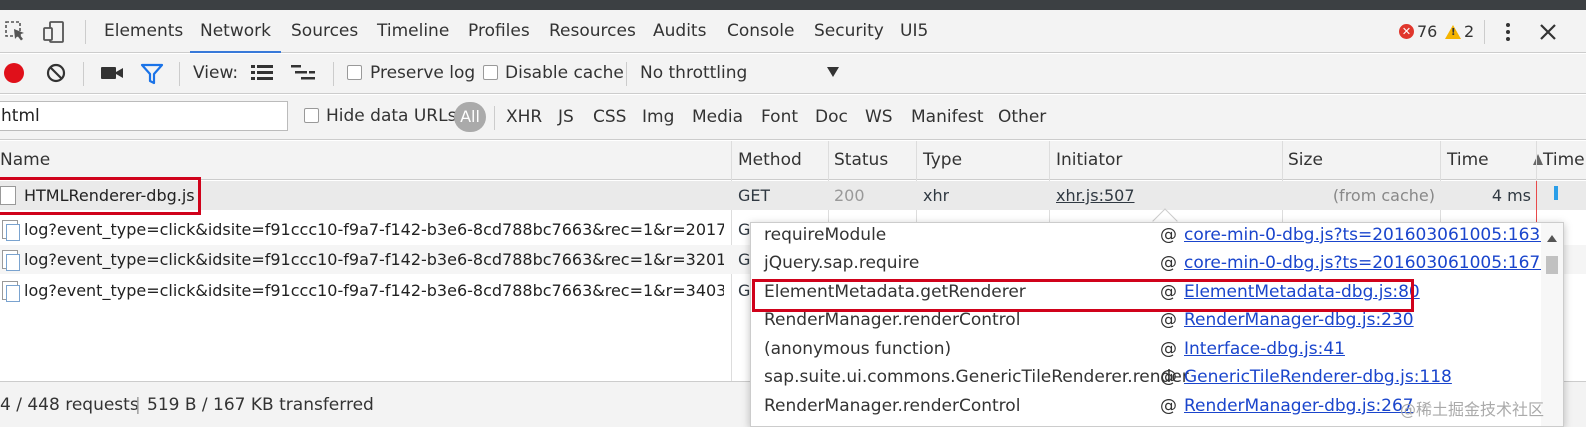 The image size is (1586, 427). Describe the element at coordinates (311, 115) in the screenshot. I see `hide-data-urls-checkbox` at that location.